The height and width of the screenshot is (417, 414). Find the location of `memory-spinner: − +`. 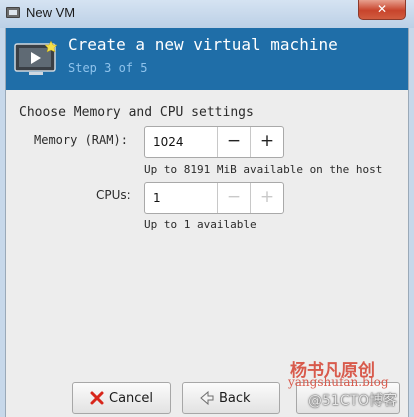

memory-spinner: − + is located at coordinates (214, 142).